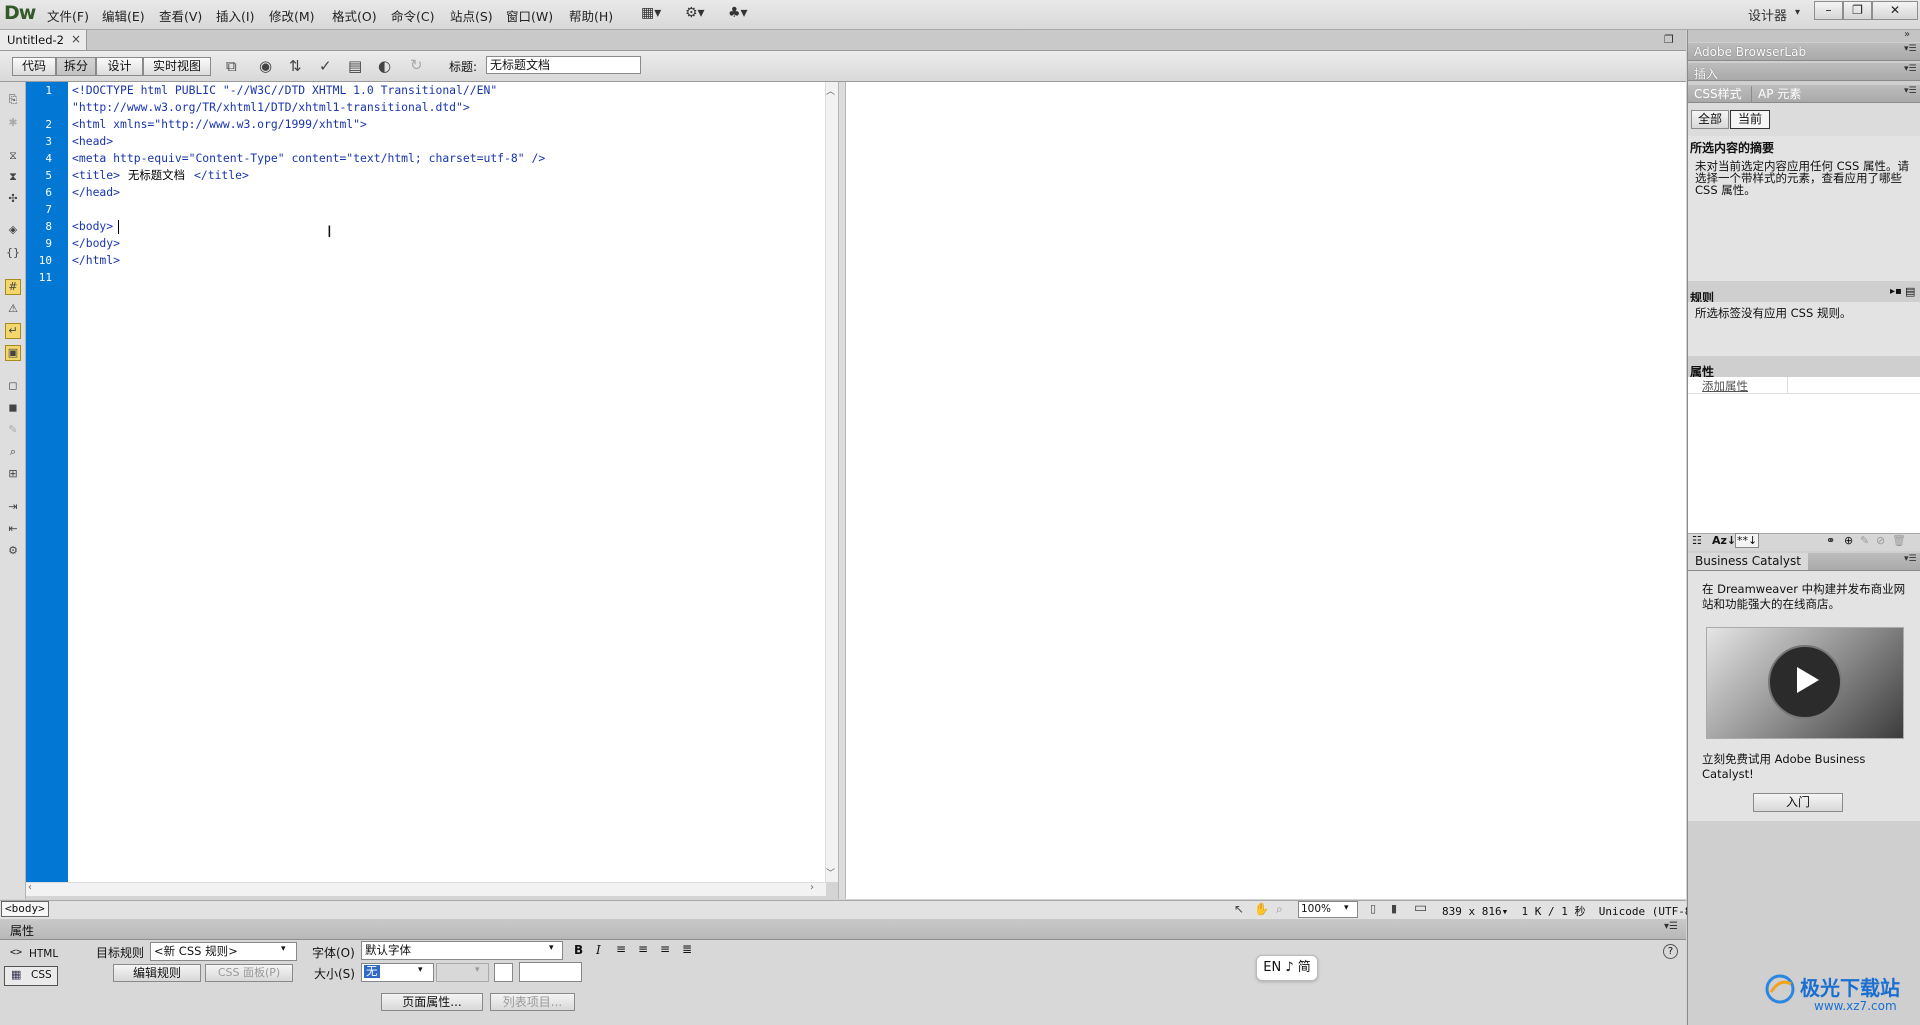 The width and height of the screenshot is (1920, 1025). What do you see at coordinates (13, 507) in the screenshot?
I see `indent-icon: ⇥` at bounding box center [13, 507].